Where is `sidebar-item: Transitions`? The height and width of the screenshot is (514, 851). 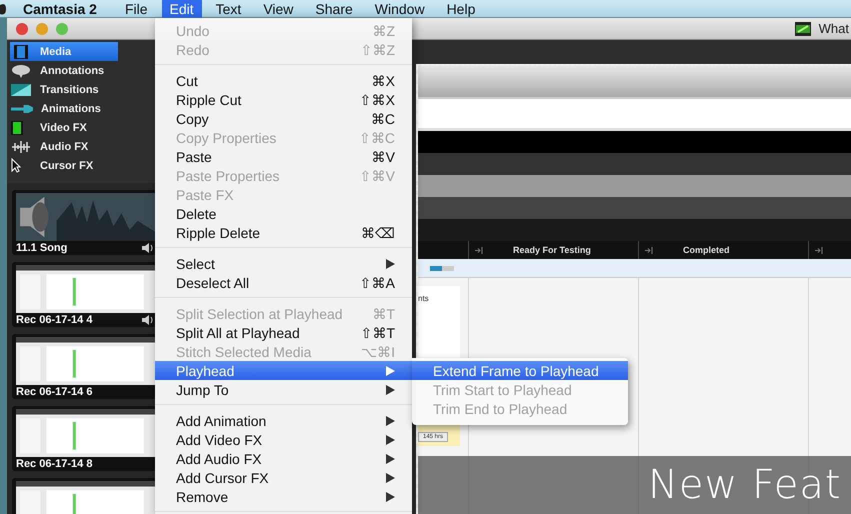 sidebar-item: Transitions is located at coordinates (62, 89).